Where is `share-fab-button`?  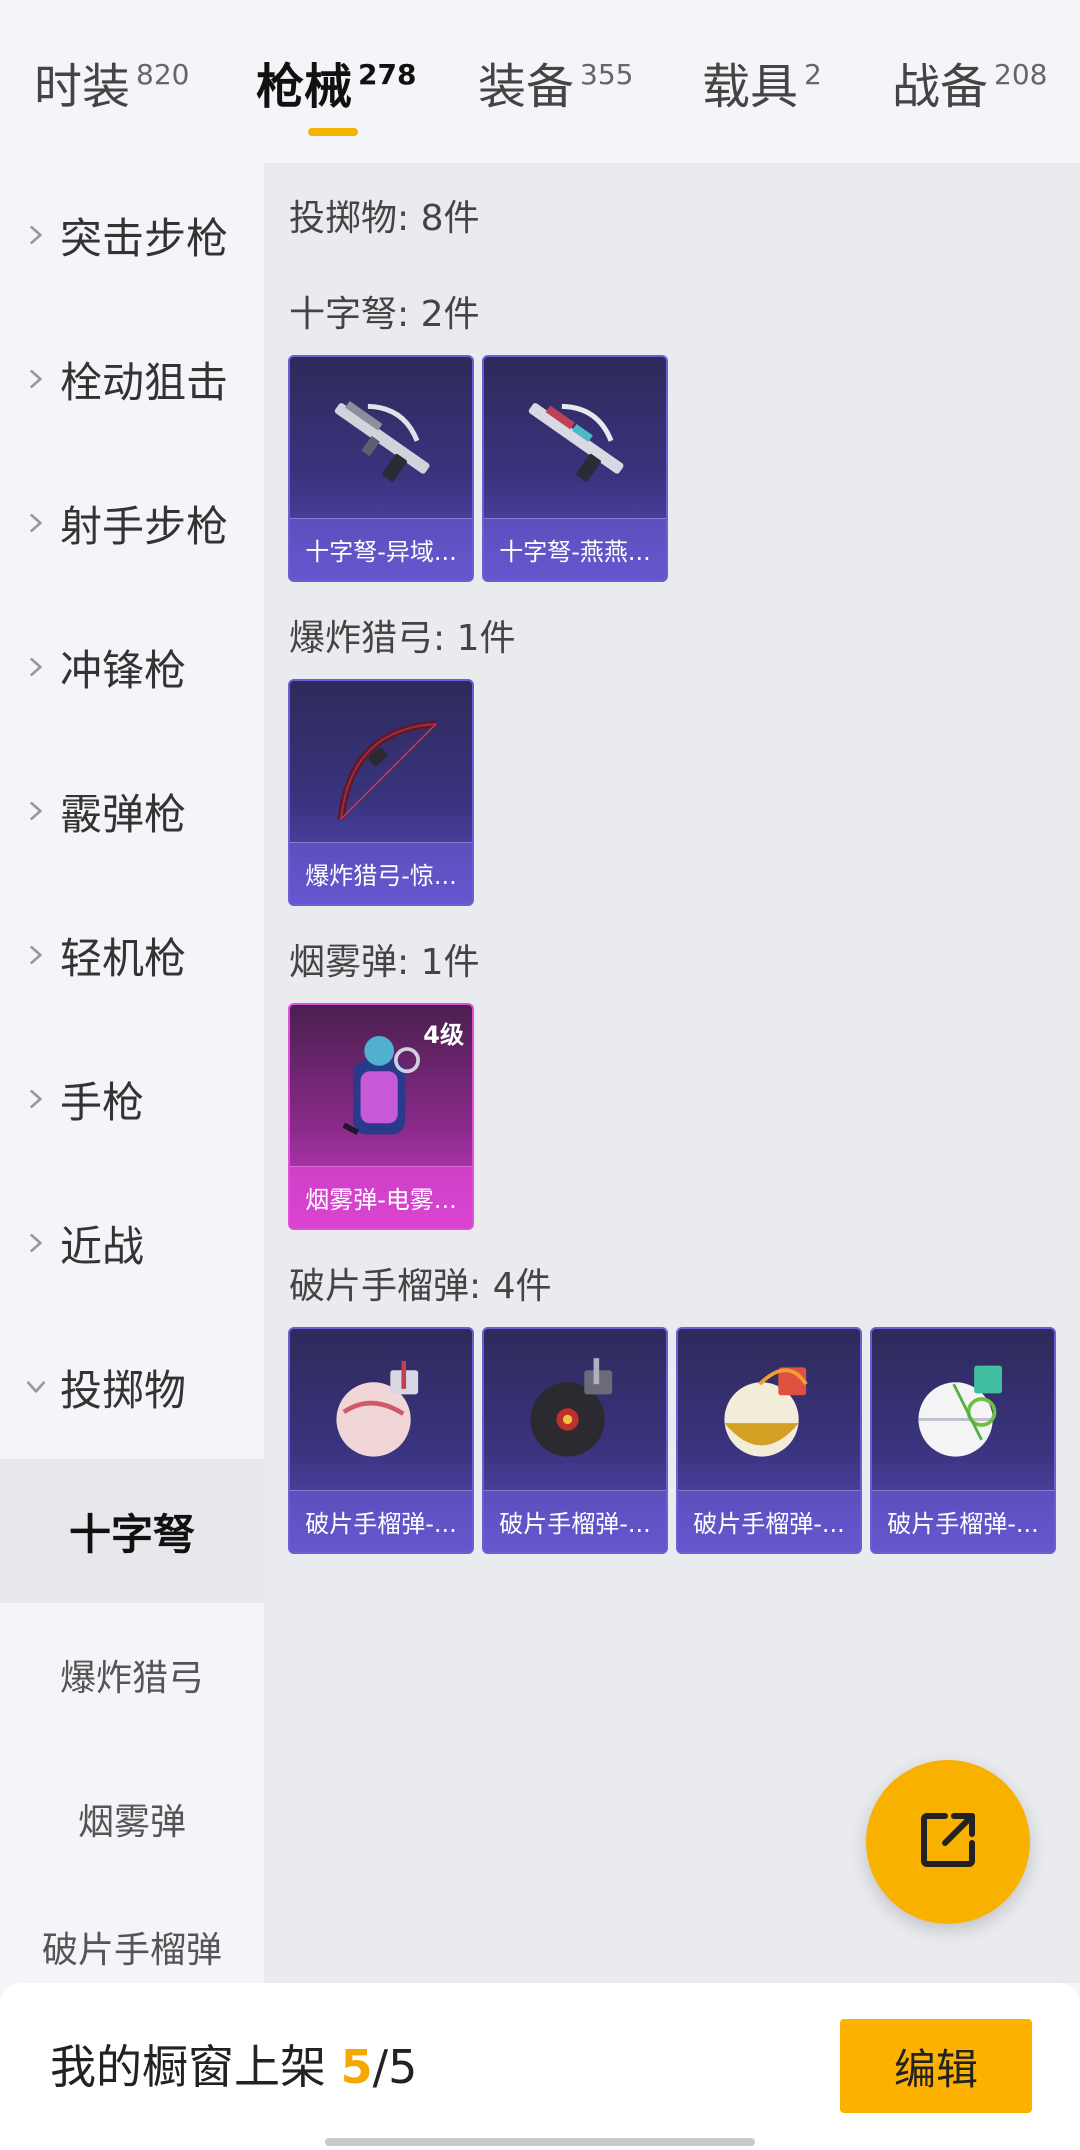 share-fab-button is located at coordinates (948, 1842).